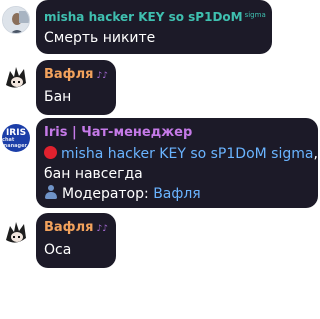 Image resolution: width=320 pixels, height=319 pixels. I want to click on comma: ,, so click(315, 154).